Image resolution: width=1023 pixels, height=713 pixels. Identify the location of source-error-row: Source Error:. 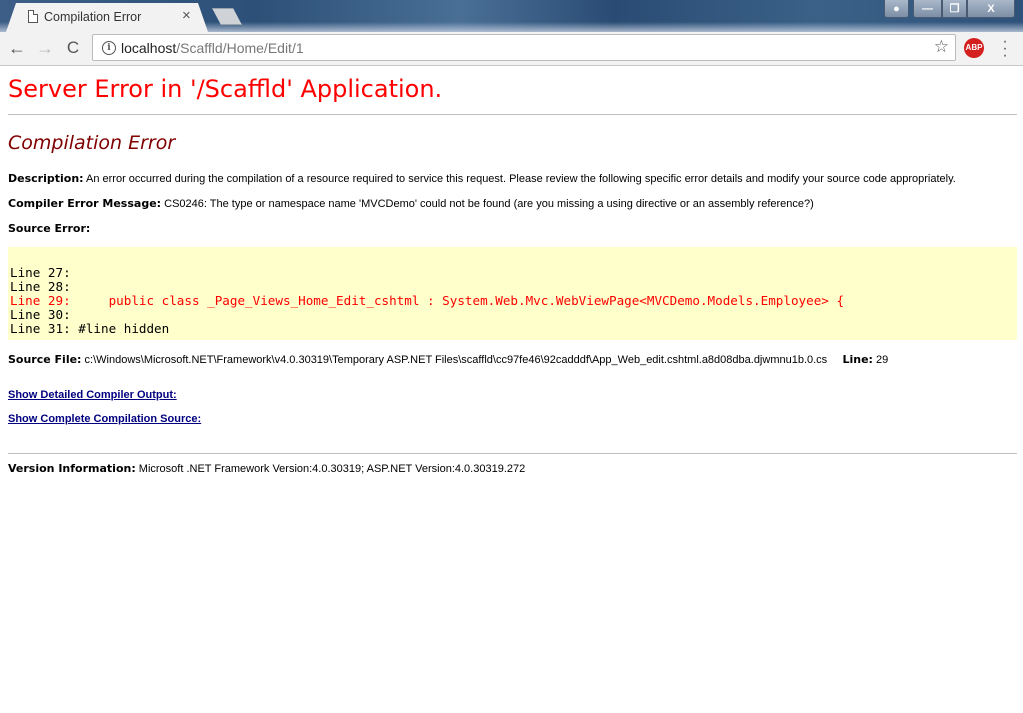
(49, 228).